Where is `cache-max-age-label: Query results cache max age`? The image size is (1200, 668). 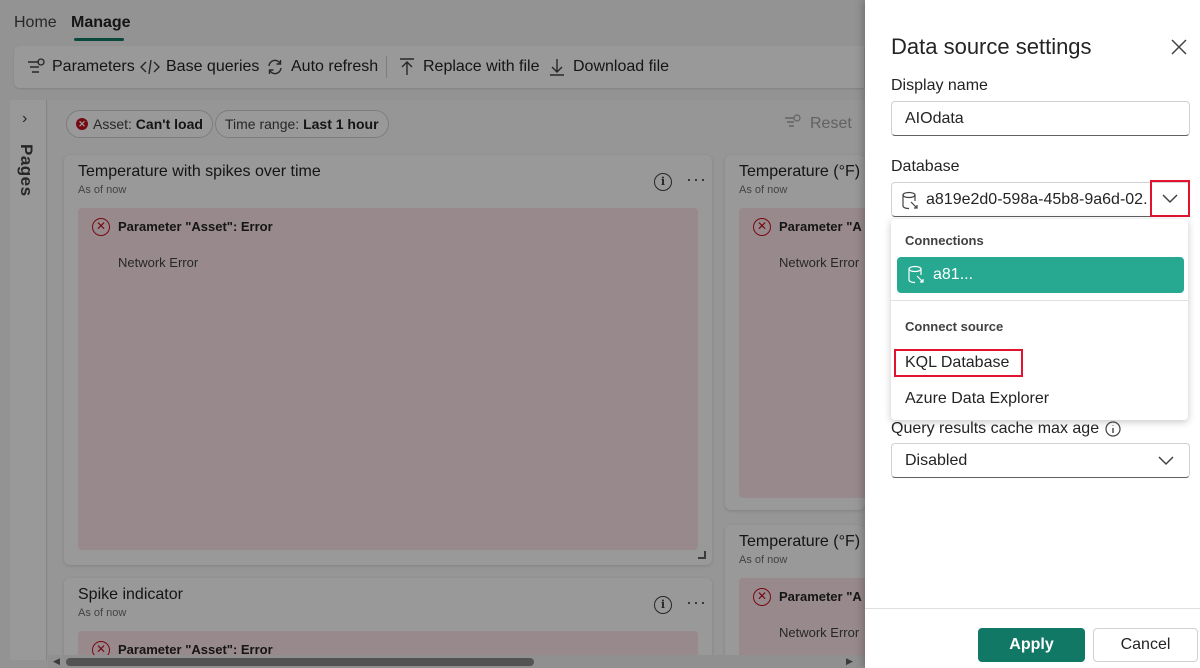 cache-max-age-label: Query results cache max age is located at coordinates (1006, 429).